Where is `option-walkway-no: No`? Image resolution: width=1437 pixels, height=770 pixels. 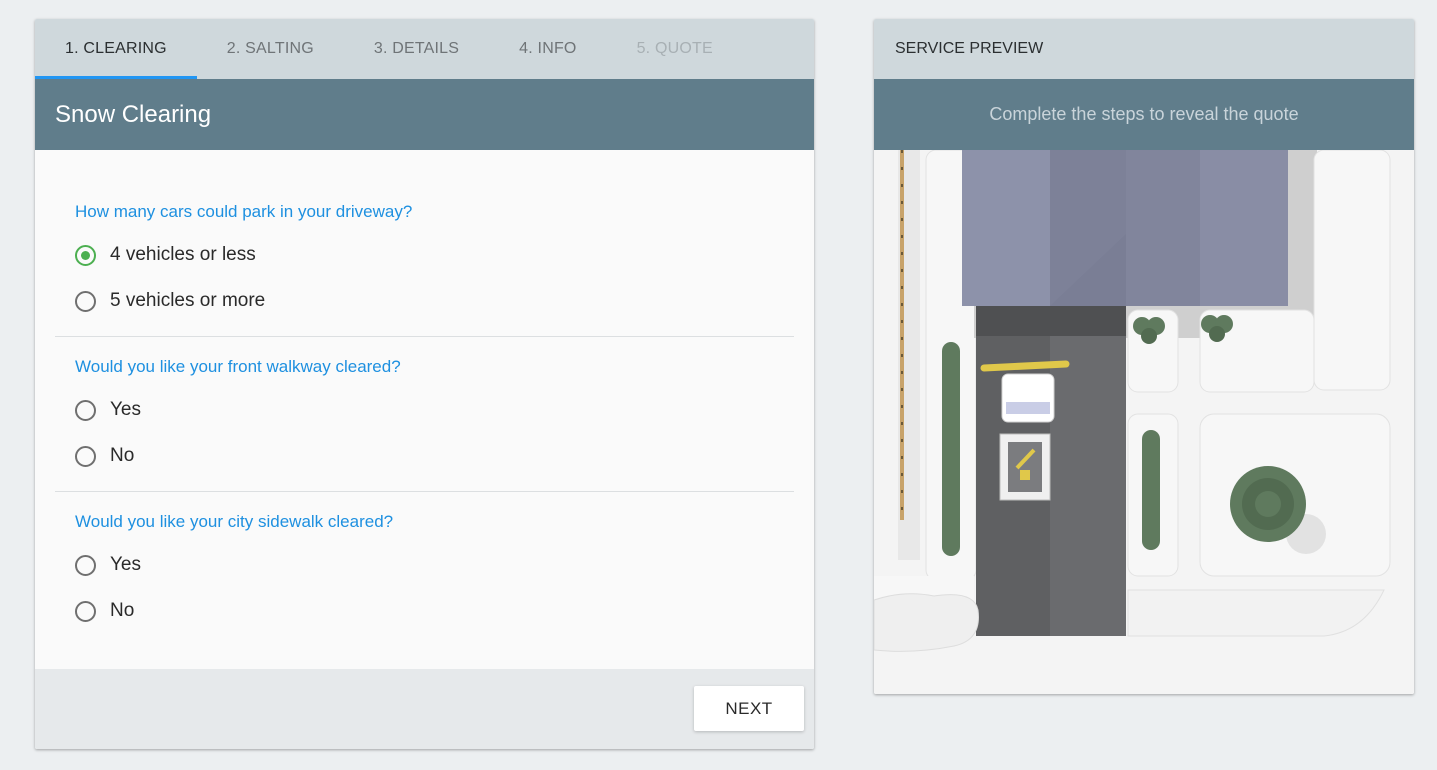 option-walkway-no: No is located at coordinates (424, 456).